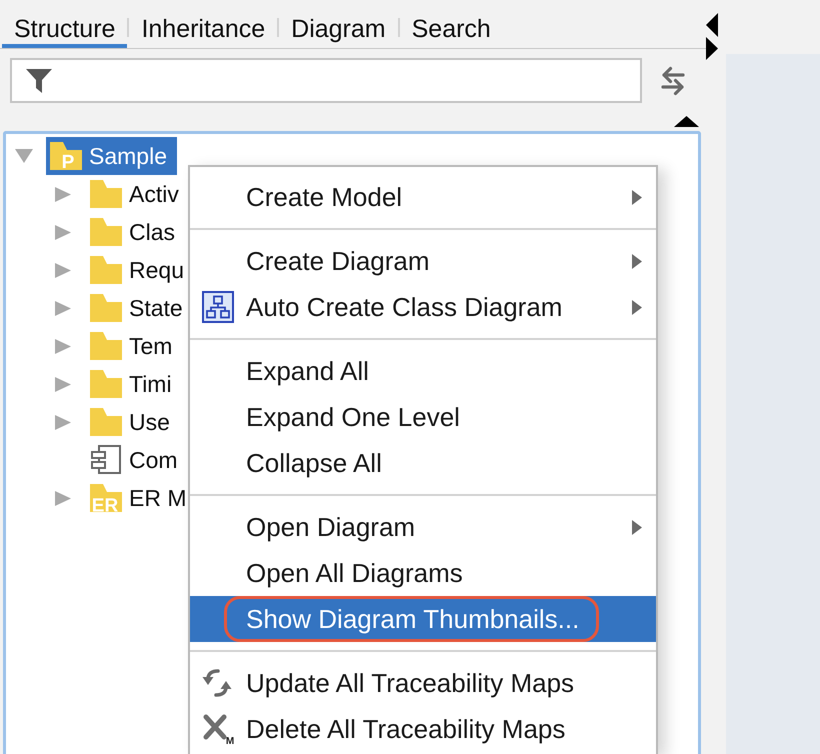 This screenshot has height=754, width=820. Describe the element at coordinates (111, 156) in the screenshot. I see `tree-item: P Sample` at that location.